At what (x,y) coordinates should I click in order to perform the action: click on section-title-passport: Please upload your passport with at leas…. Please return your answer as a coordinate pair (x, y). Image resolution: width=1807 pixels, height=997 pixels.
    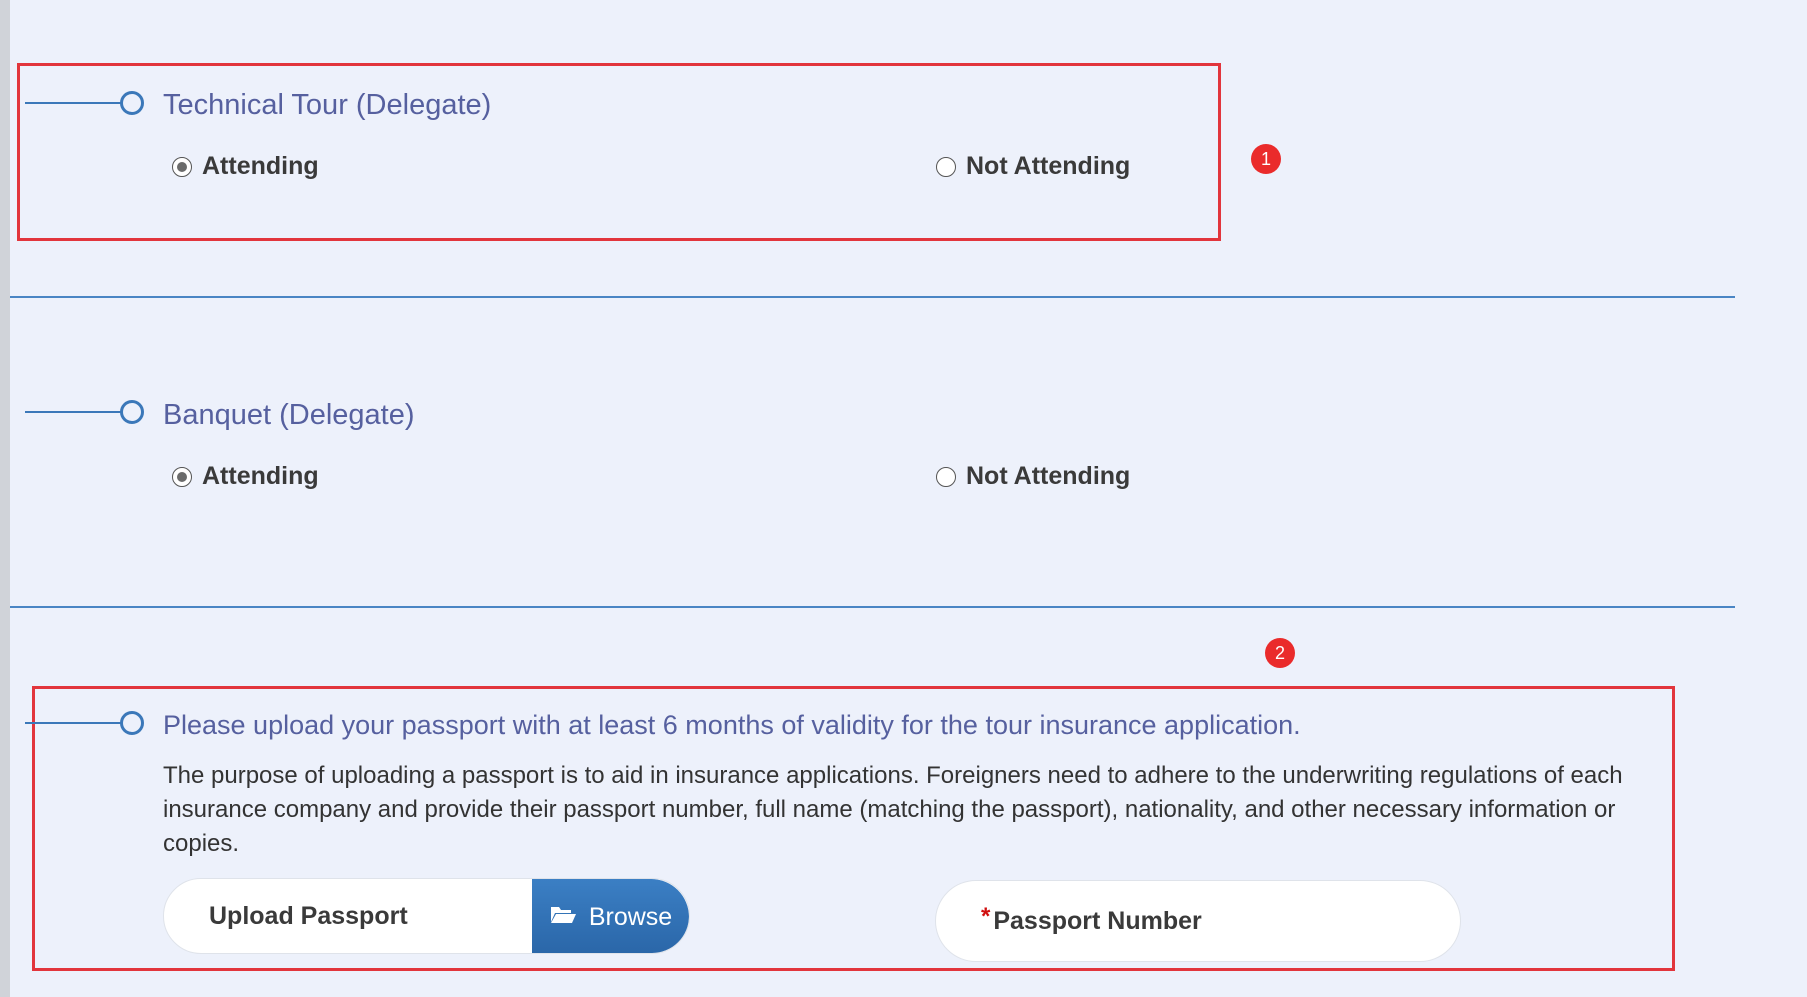
    Looking at the image, I should click on (732, 725).